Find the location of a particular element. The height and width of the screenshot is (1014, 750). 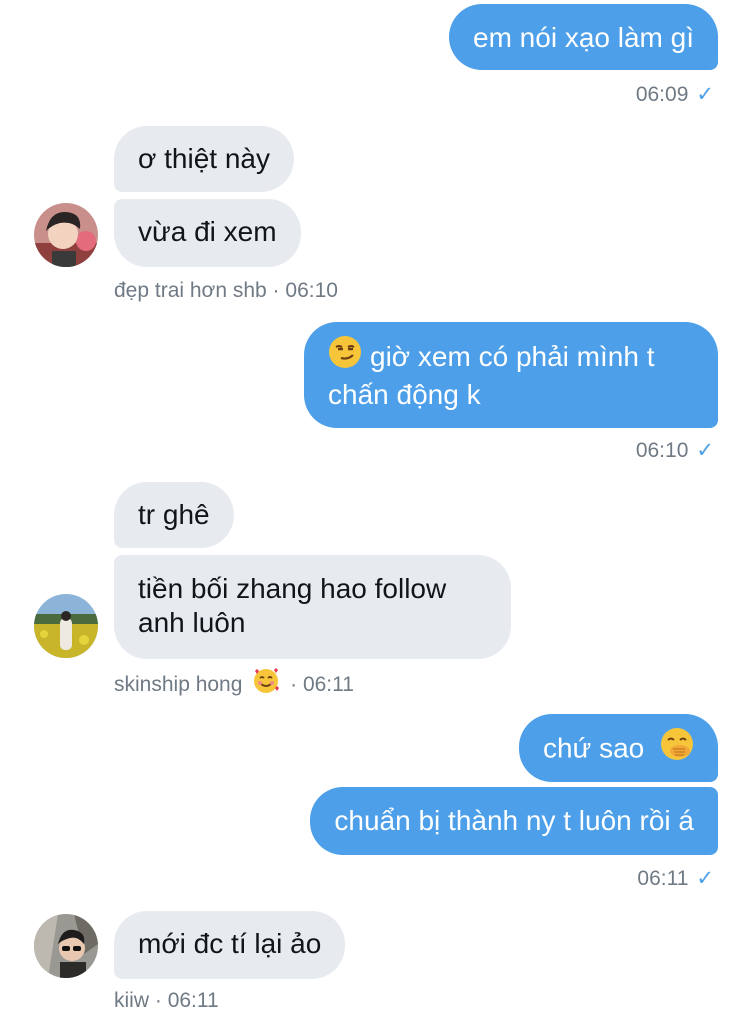

message-bubble-outgoing: em nói xạo làm gì is located at coordinates (583, 37).